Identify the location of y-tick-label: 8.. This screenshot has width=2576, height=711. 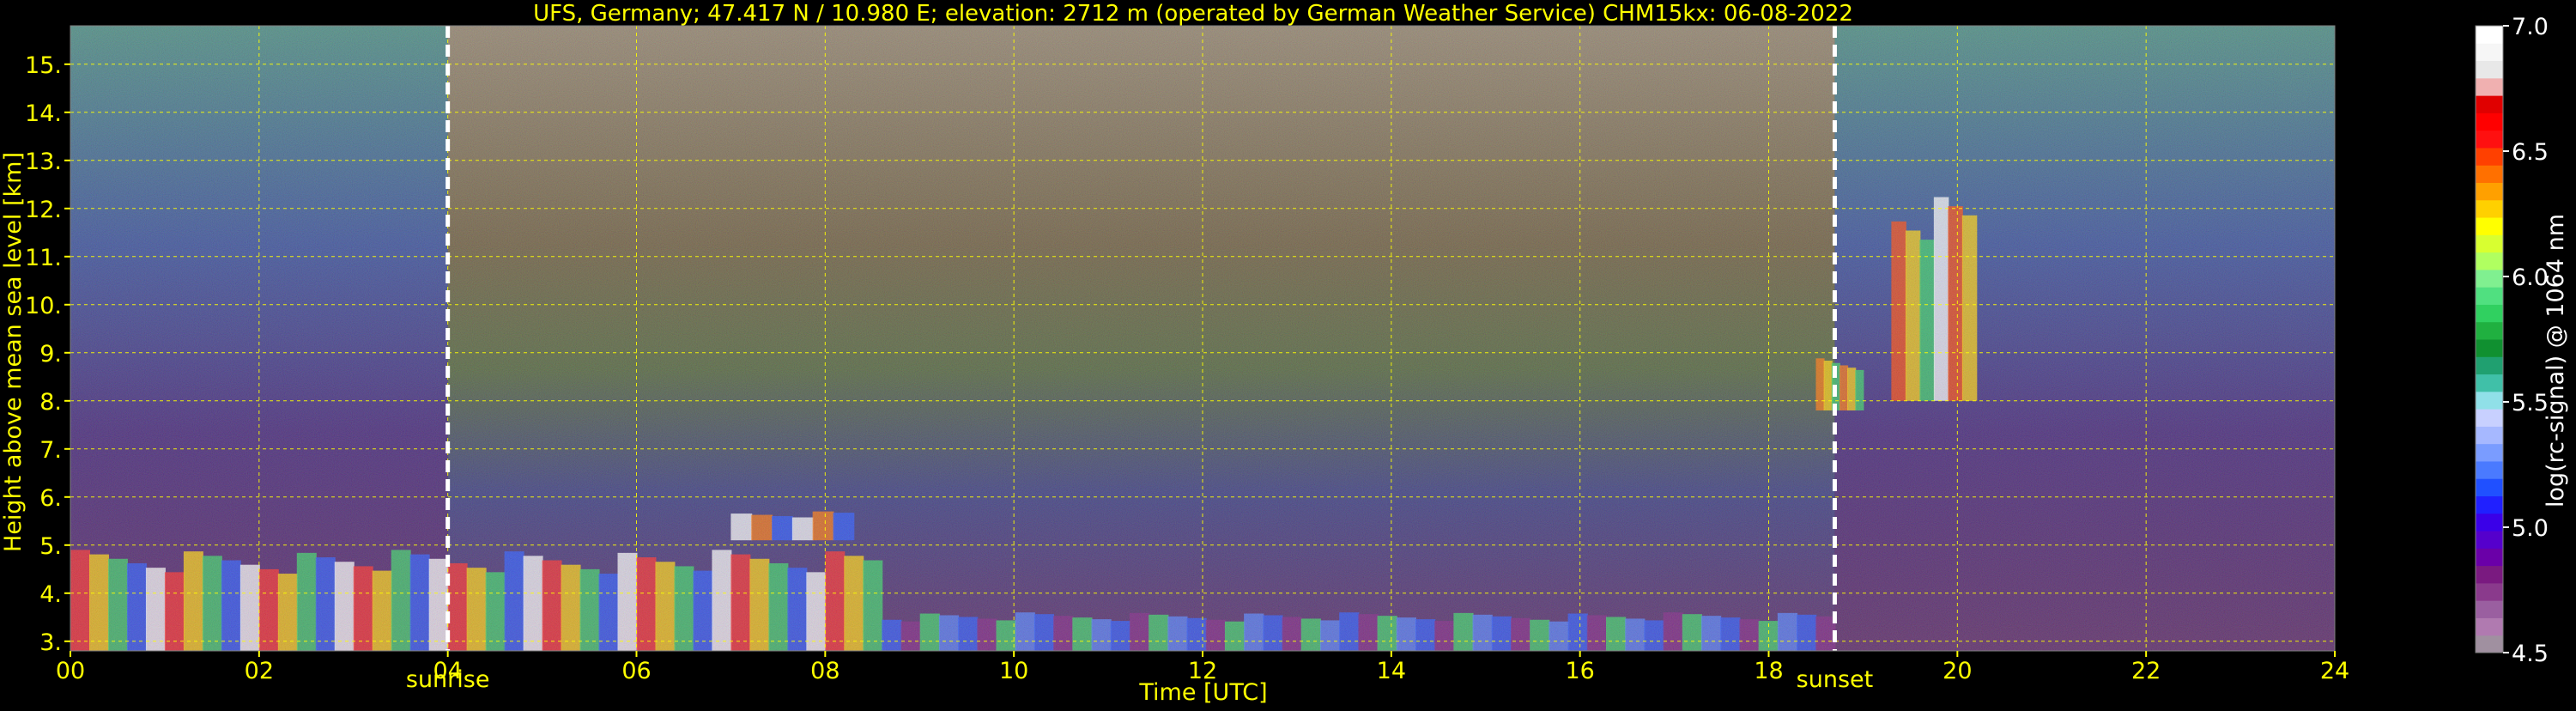
(50, 402).